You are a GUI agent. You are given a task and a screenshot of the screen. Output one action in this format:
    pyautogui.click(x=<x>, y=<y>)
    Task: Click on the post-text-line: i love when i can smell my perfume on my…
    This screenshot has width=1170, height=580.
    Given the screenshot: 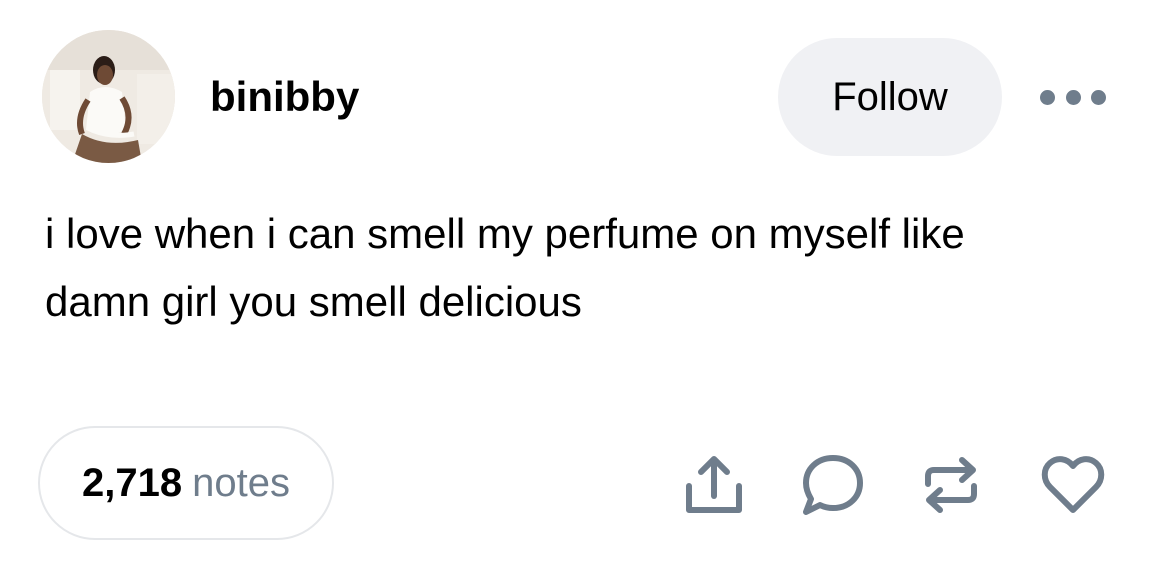 What is the action you would take?
    pyautogui.click(x=505, y=233)
    